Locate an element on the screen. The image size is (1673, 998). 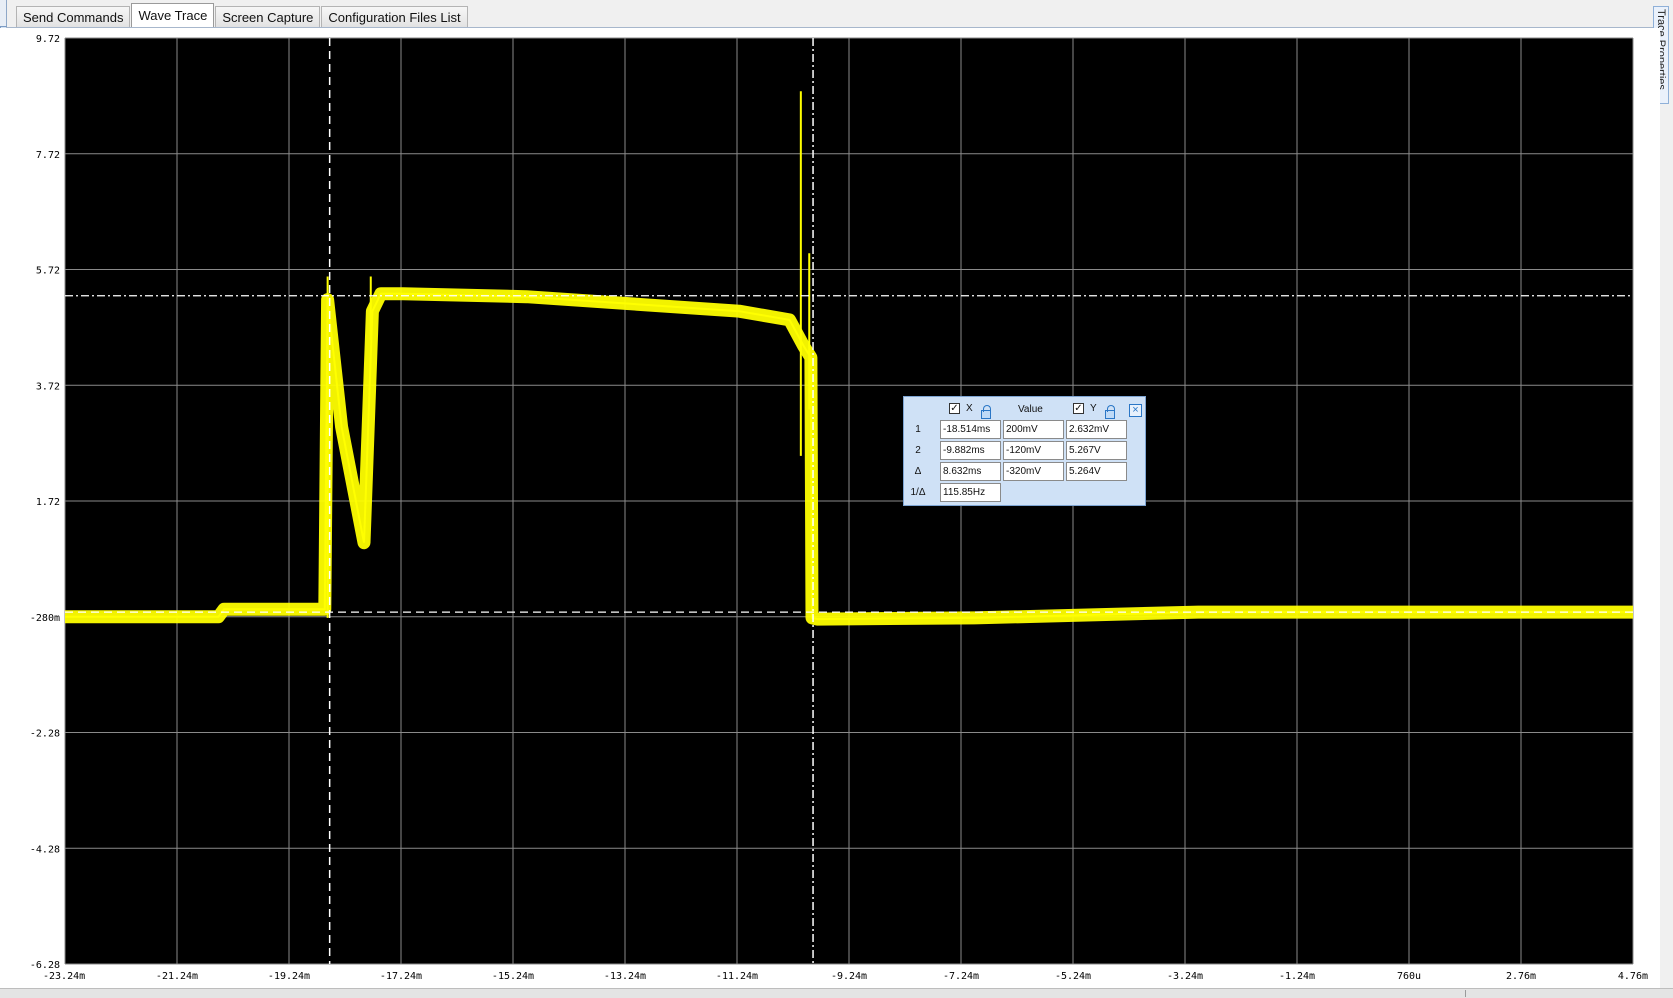
frequency-field: 115.85Hz is located at coordinates (970, 492).